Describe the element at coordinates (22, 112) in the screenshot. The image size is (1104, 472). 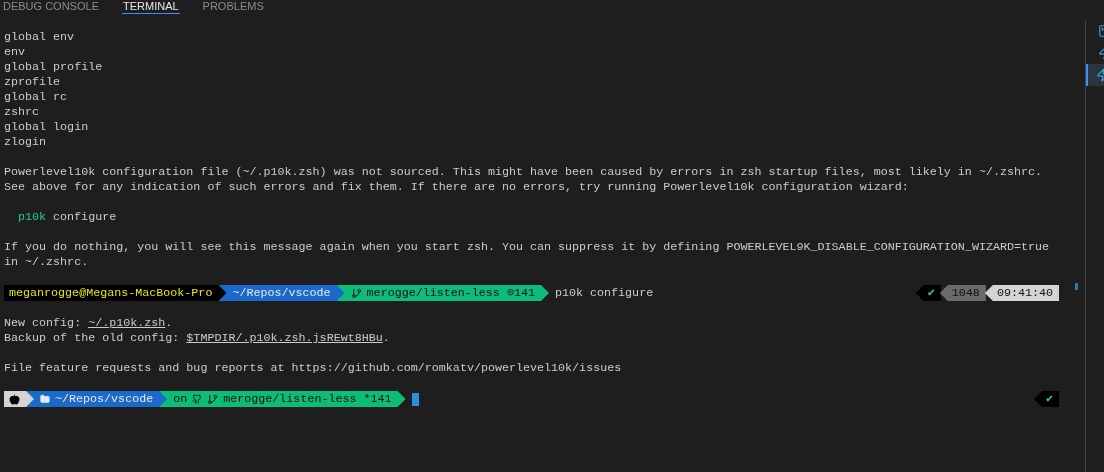
I see `output-text: zshrc` at that location.